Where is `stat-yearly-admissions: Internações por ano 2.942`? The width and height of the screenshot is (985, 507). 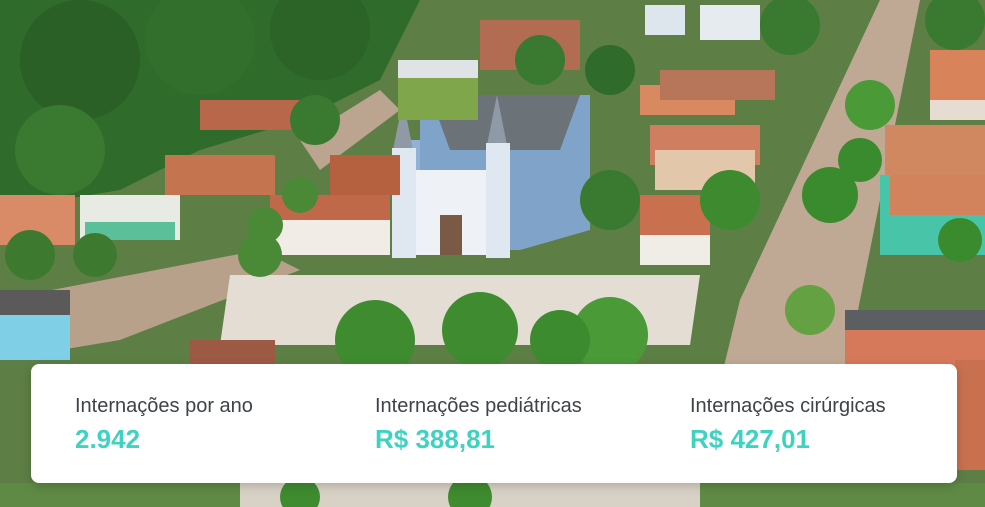 stat-yearly-admissions: Internações por ano 2.942 is located at coordinates (164, 424).